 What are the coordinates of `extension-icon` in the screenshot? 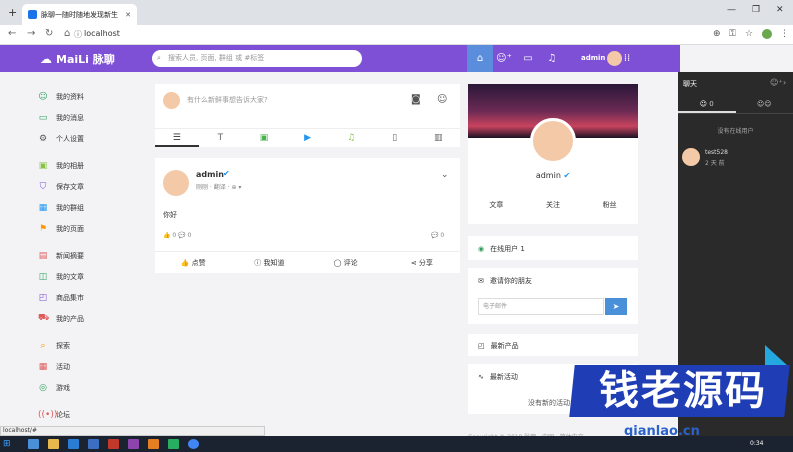 It's located at (767, 34).